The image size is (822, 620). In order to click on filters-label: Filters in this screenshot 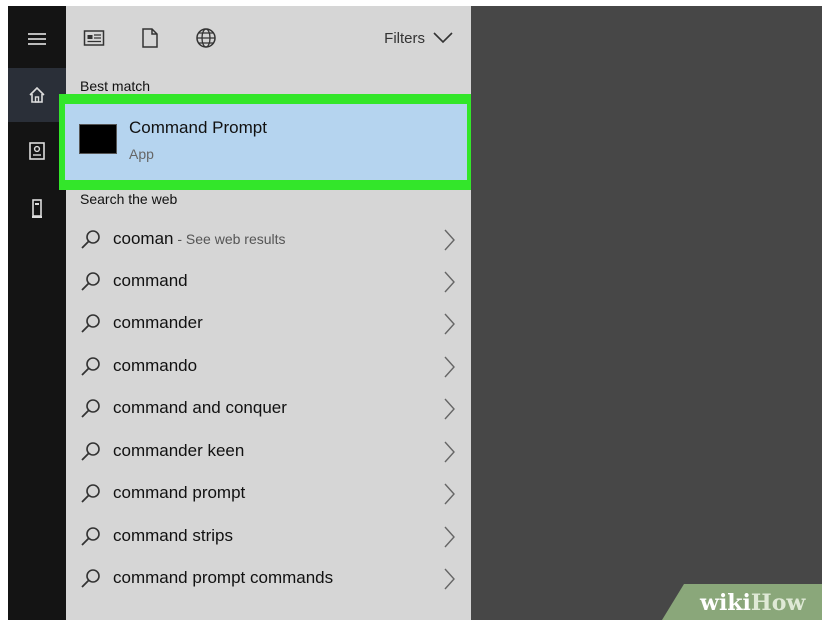, I will do `click(404, 38)`.